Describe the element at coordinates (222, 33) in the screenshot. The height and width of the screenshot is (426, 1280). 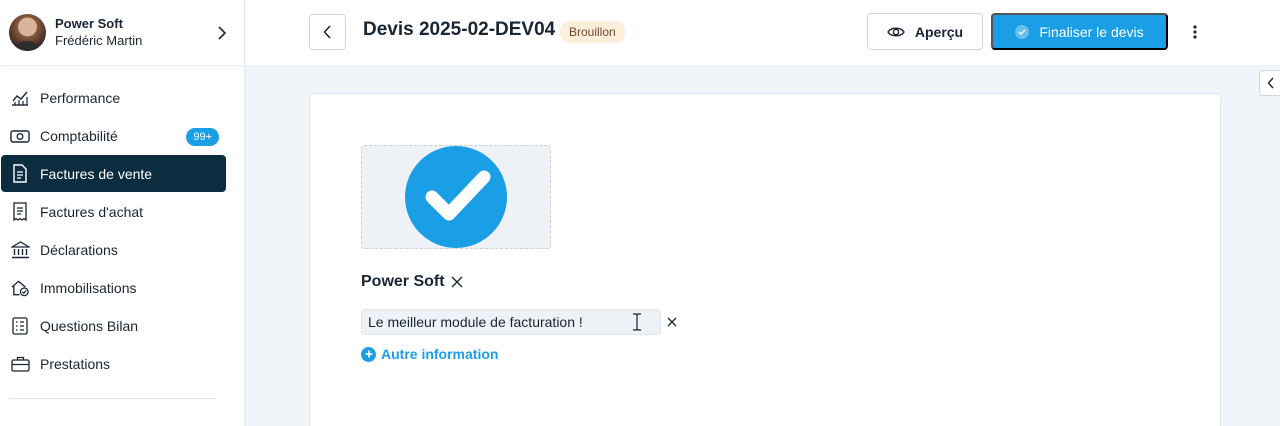
I see `chevron-right-icon` at that location.